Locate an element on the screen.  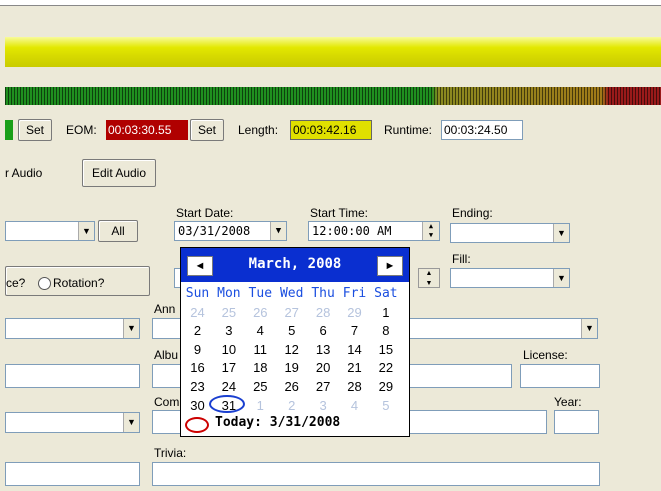
weekday-header: Thu is located at coordinates (323, 293).